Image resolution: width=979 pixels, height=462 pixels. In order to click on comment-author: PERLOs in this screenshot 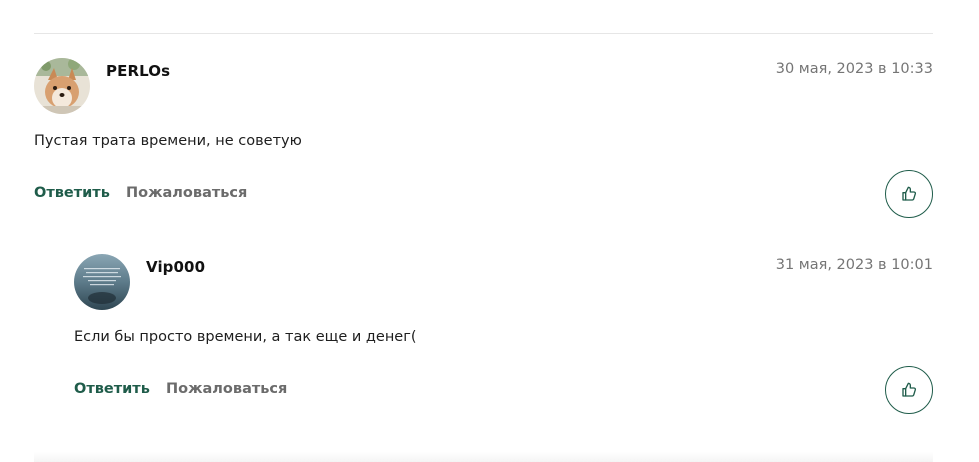, I will do `click(138, 71)`.